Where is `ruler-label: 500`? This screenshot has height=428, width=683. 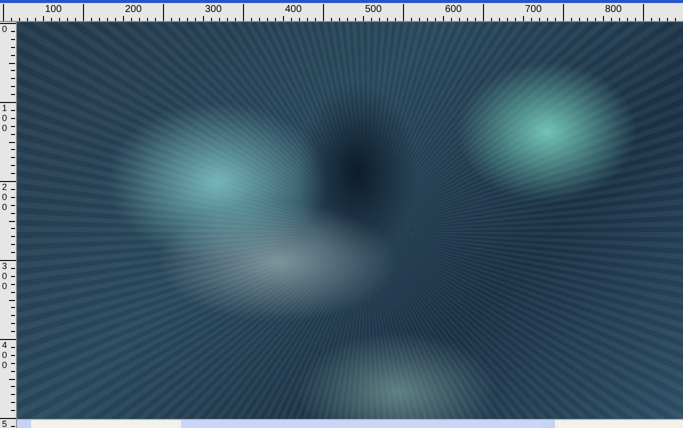
ruler-label: 500 is located at coordinates (373, 10).